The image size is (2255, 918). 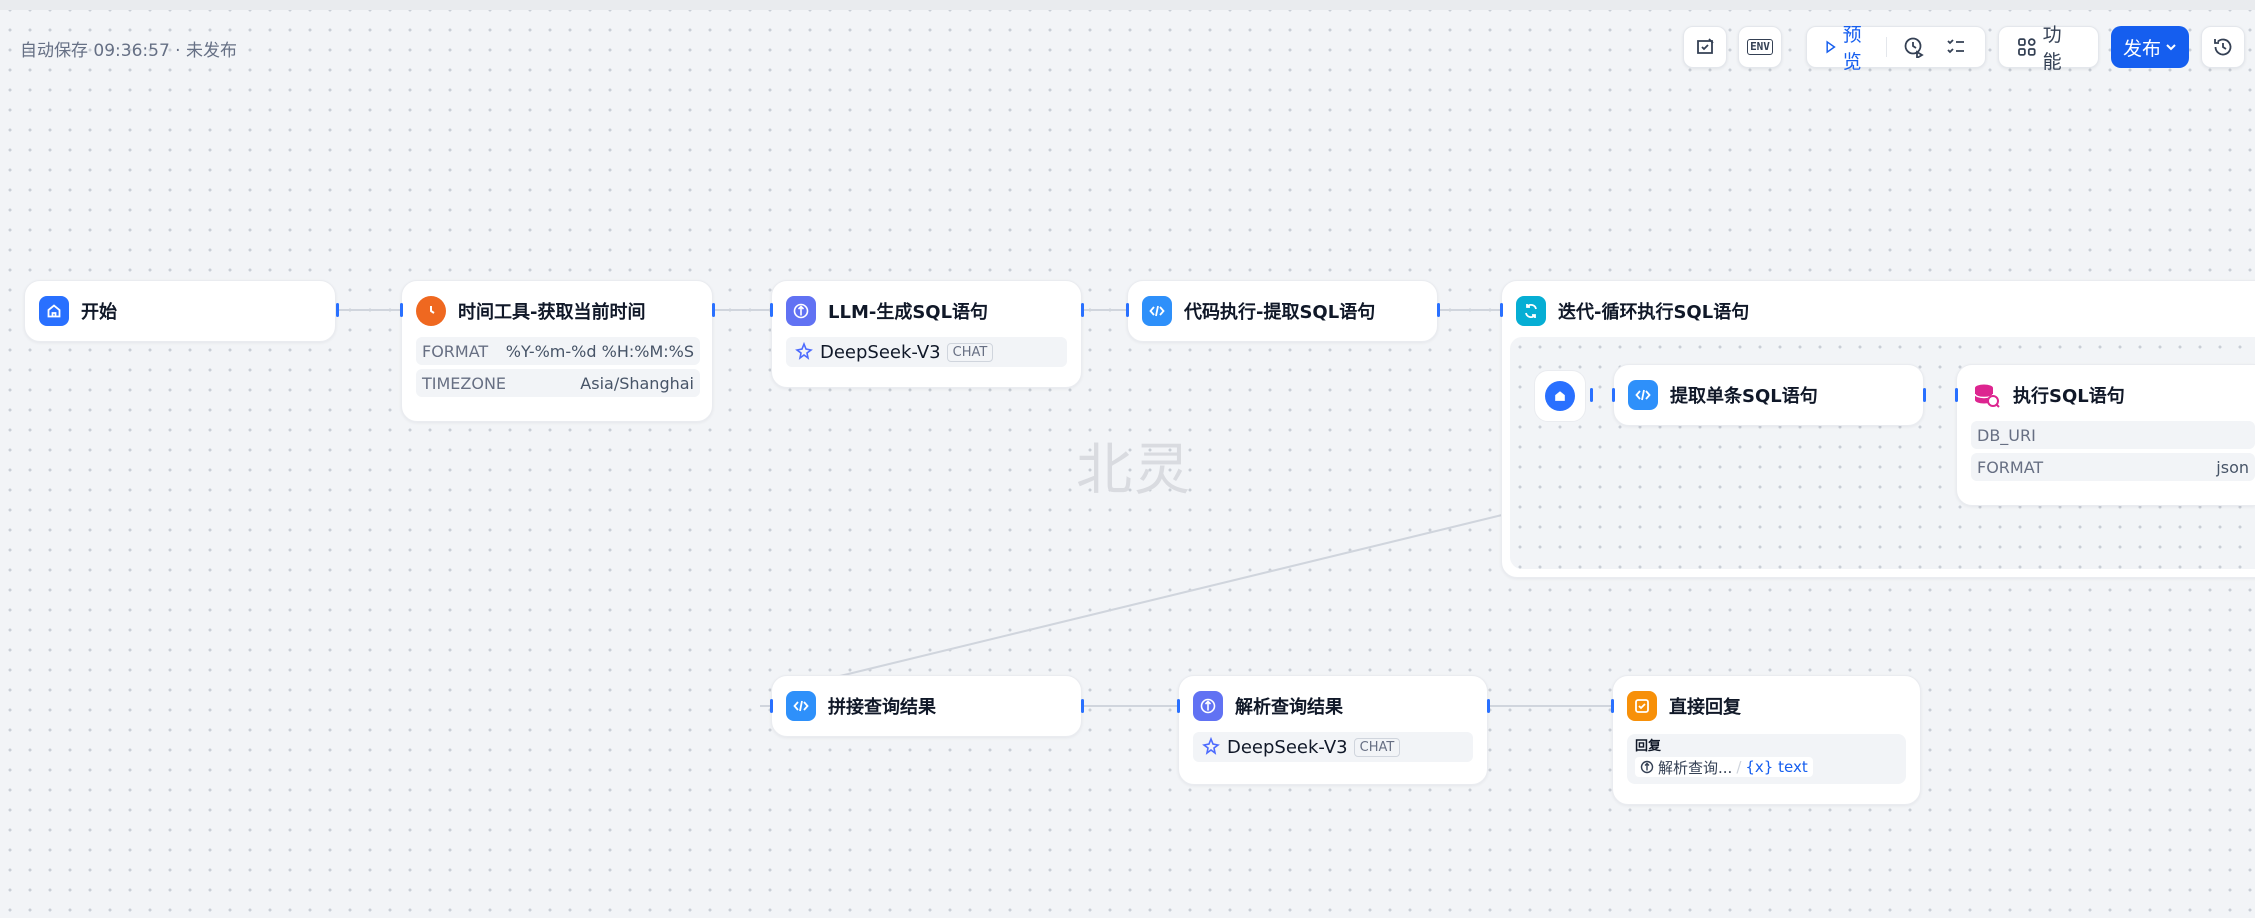 I want to click on node-title: LLM-生成SQL语句, so click(x=908, y=312).